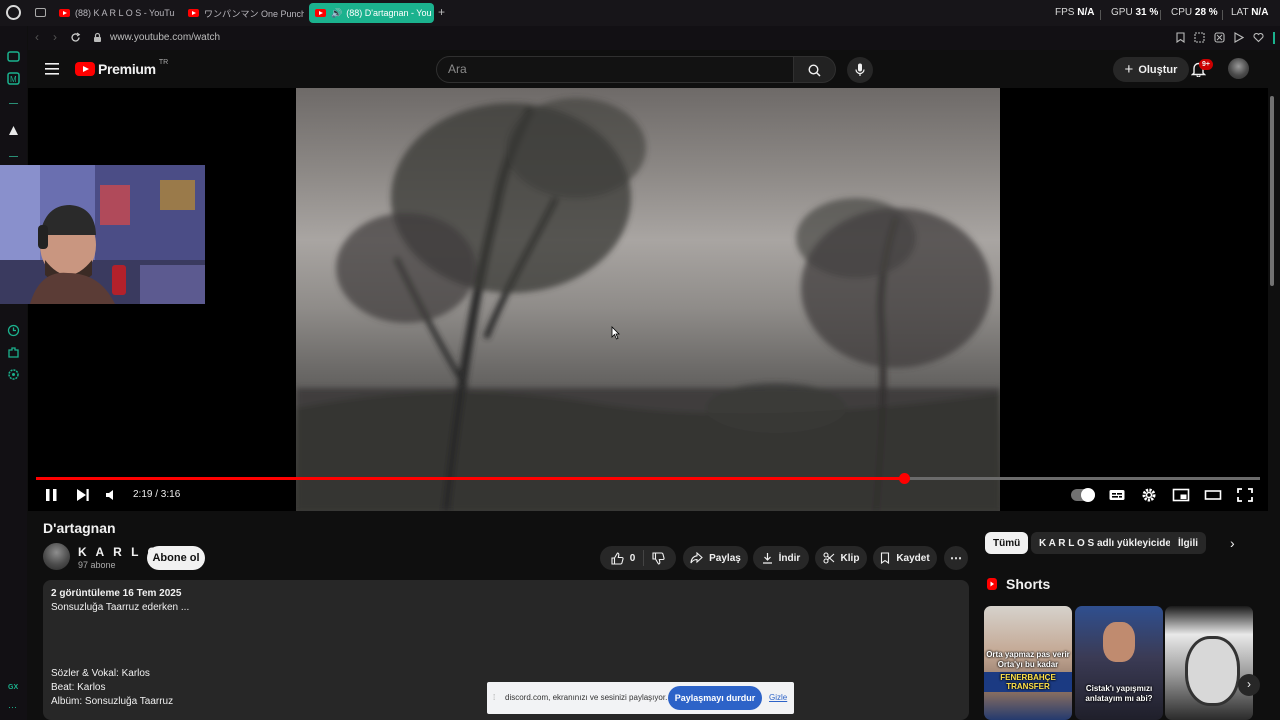  What do you see at coordinates (13, 374) in the screenshot?
I see `settings-gear-icon` at bounding box center [13, 374].